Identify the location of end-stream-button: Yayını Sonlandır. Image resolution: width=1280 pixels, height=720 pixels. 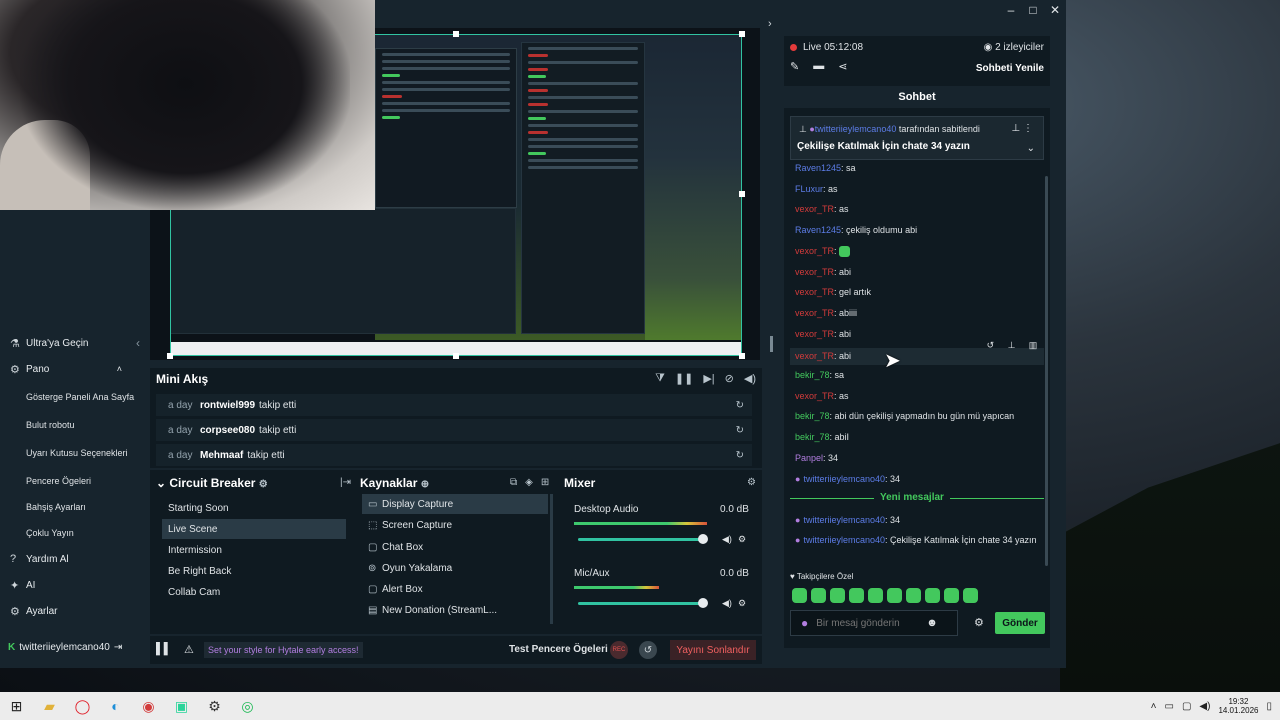
(713, 650).